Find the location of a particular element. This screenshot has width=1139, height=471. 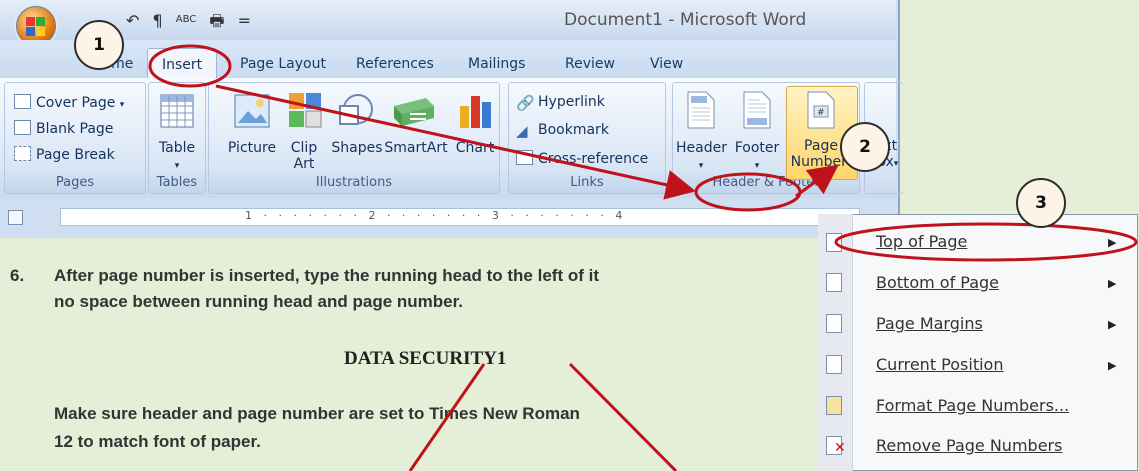

pointer-line-left is located at coordinates (447, 417).